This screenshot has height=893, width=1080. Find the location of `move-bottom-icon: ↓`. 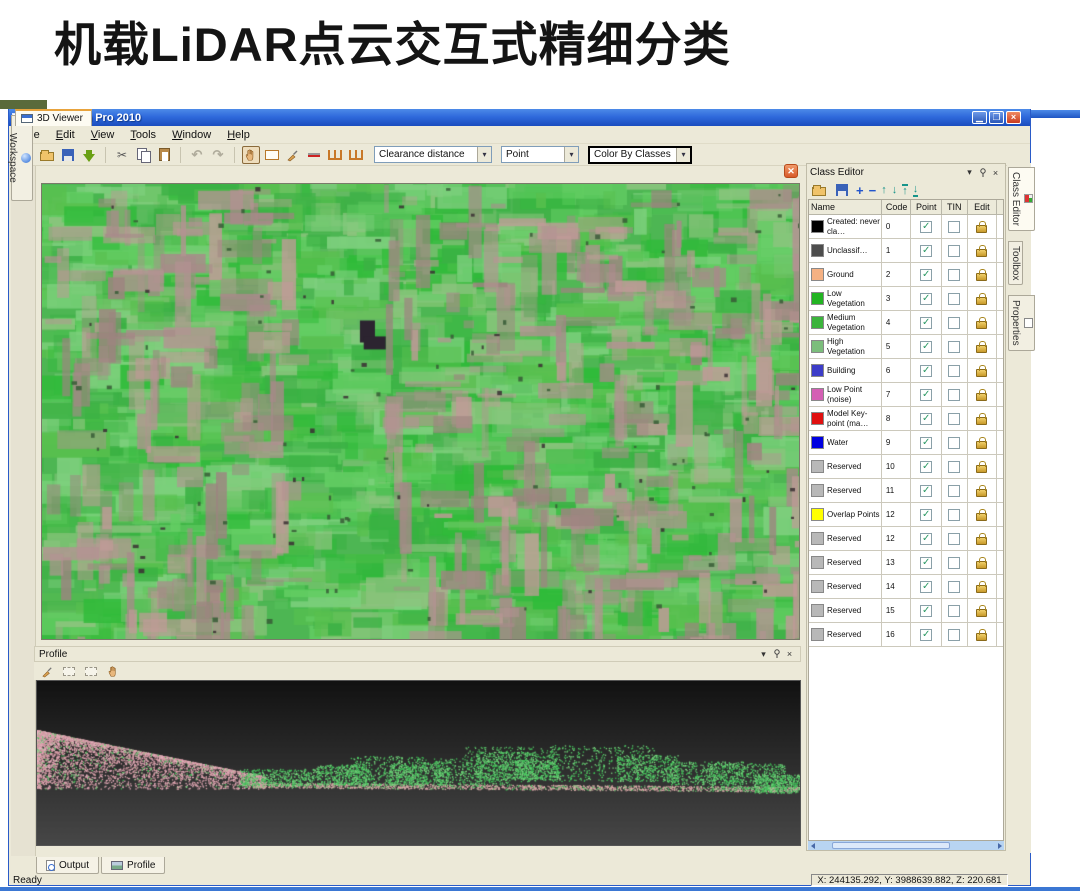

move-bottom-icon: ↓ is located at coordinates (915, 190).